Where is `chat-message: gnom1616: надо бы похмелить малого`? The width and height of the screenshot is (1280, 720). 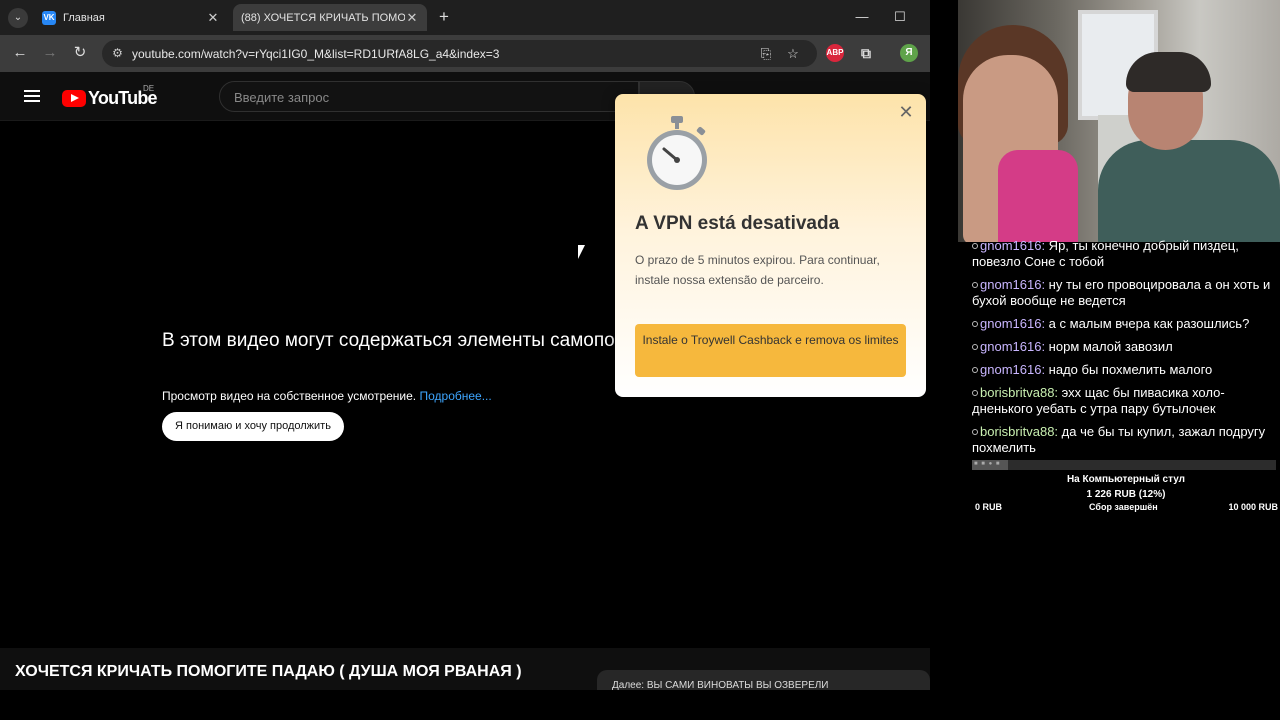
chat-message: gnom1616: надо бы похмелить малого is located at coordinates (1126, 370).